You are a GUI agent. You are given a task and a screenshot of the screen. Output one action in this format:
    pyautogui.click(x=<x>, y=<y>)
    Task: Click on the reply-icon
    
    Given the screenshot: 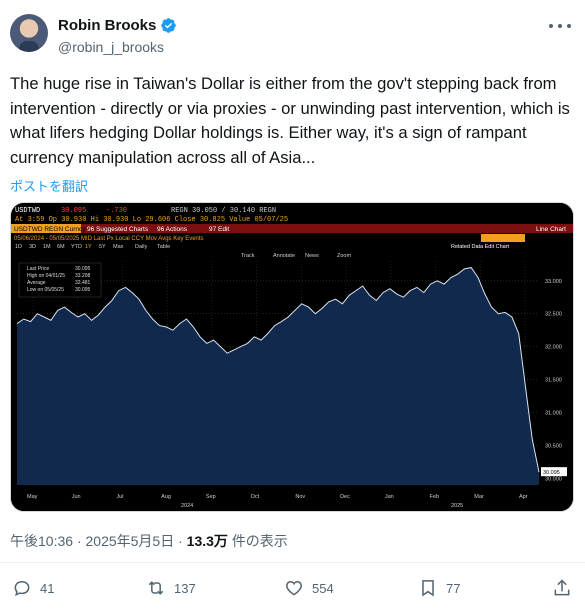 What is the action you would take?
    pyautogui.click(x=22, y=588)
    